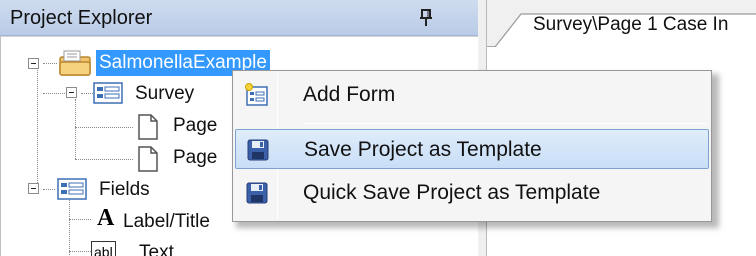 This screenshot has width=756, height=256. I want to click on menu-item-save-project-as-template: Save Project as Template, so click(472, 149).